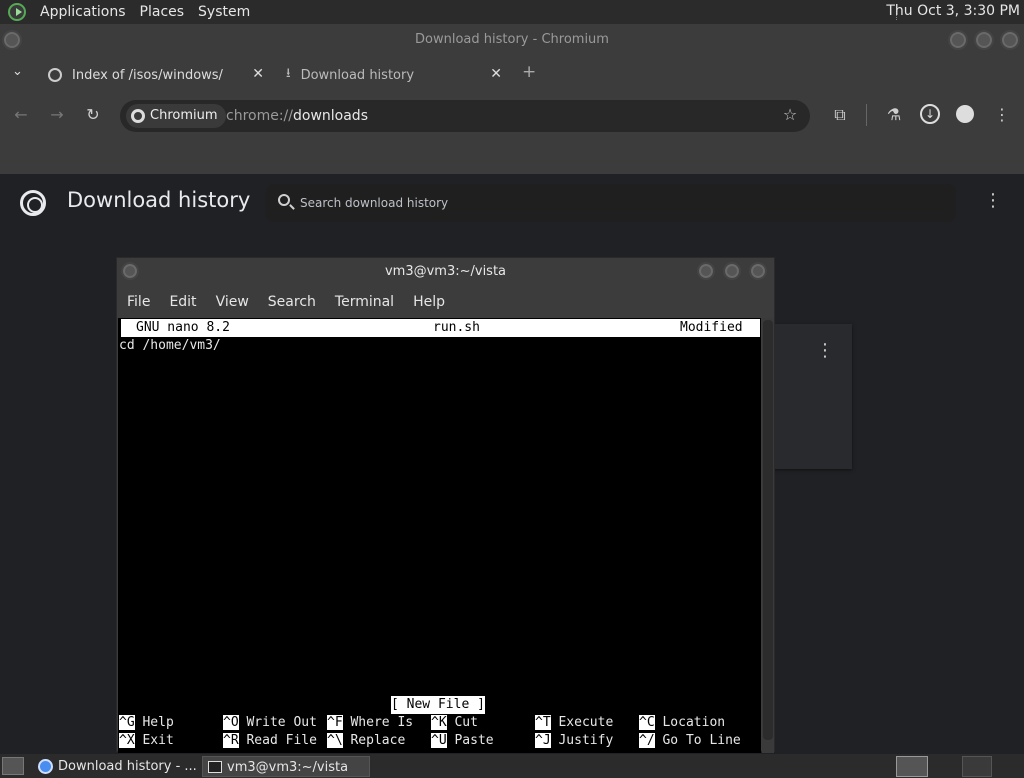  What do you see at coordinates (682, 722) in the screenshot?
I see `shortcut-location: ^C Location` at bounding box center [682, 722].